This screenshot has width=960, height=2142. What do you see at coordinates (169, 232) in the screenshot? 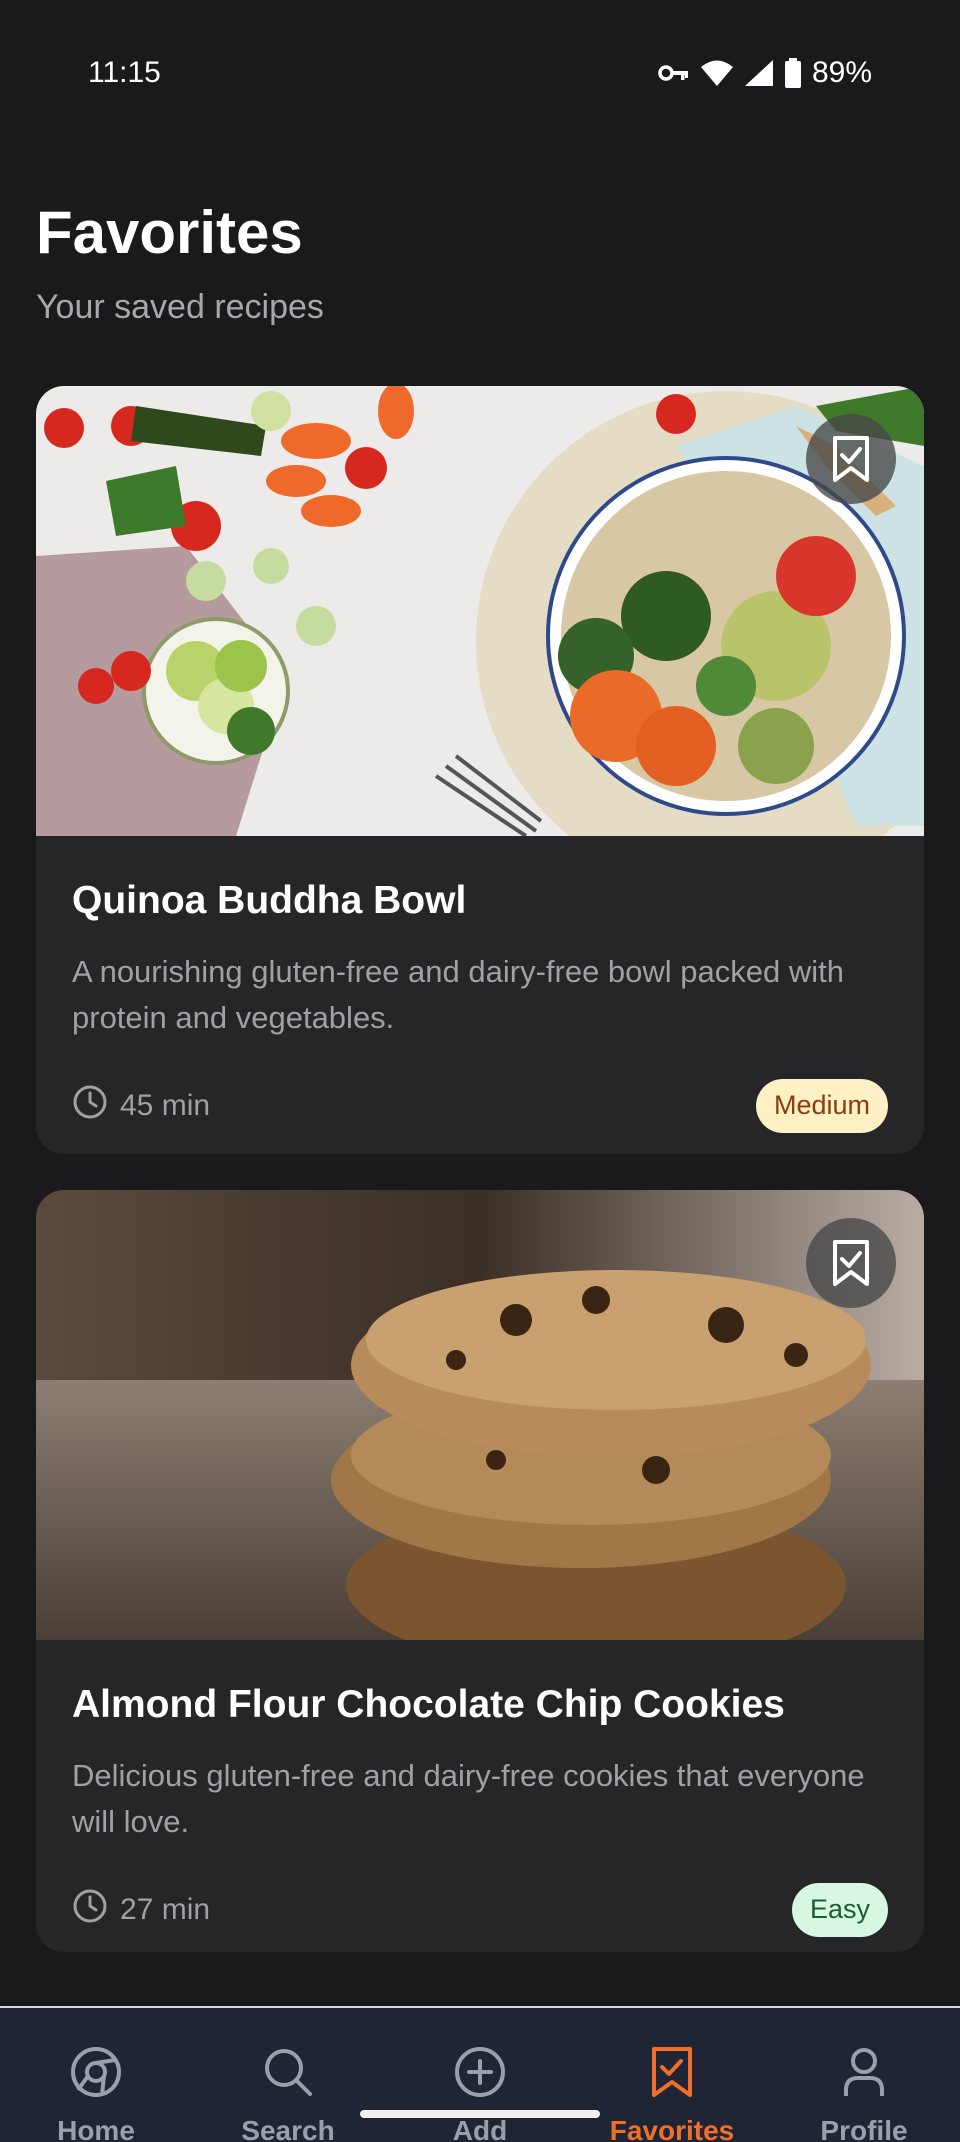
I see `page-title: Favorites` at bounding box center [169, 232].